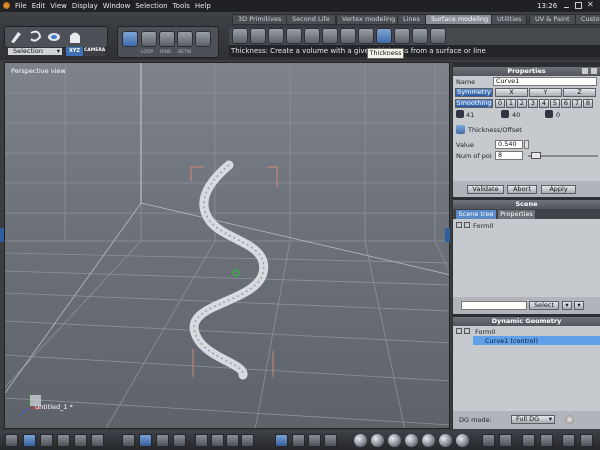  I want to click on tab-vertex-modeling: Vertex modeling, so click(369, 19).